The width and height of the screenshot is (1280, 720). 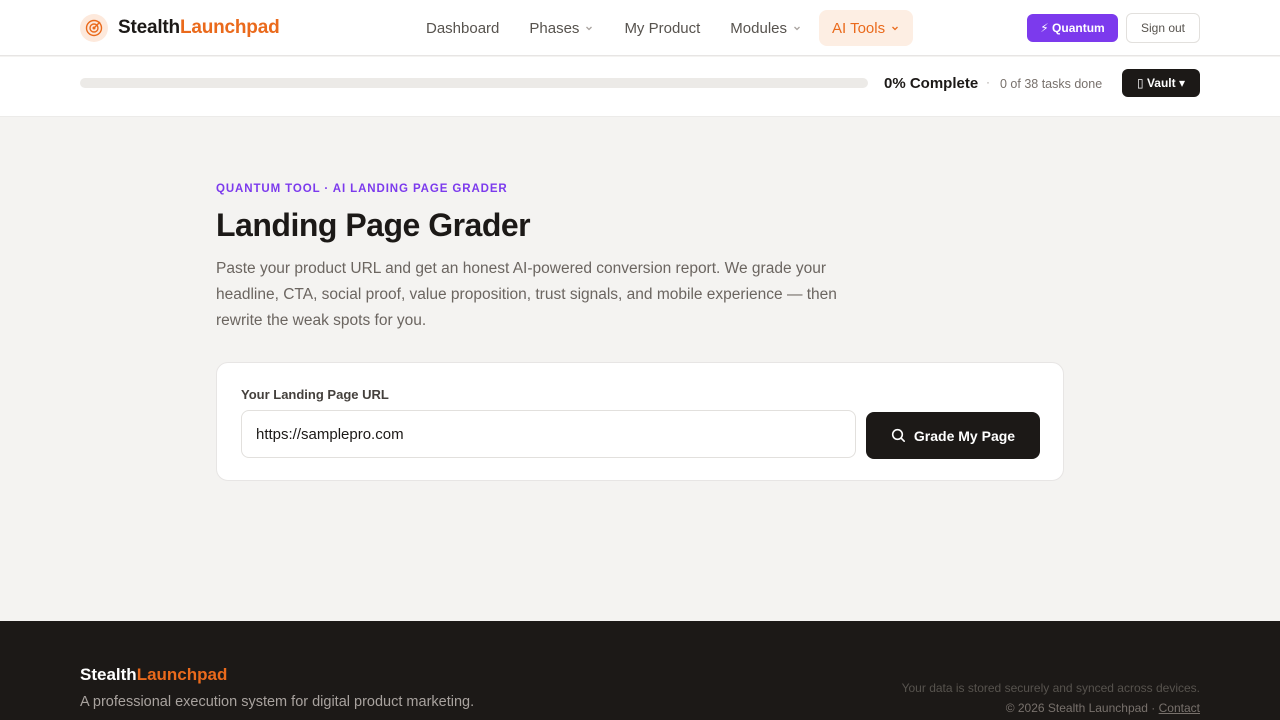 I want to click on vault-button-label: ▯ Vault ▾, so click(x=1161, y=83).